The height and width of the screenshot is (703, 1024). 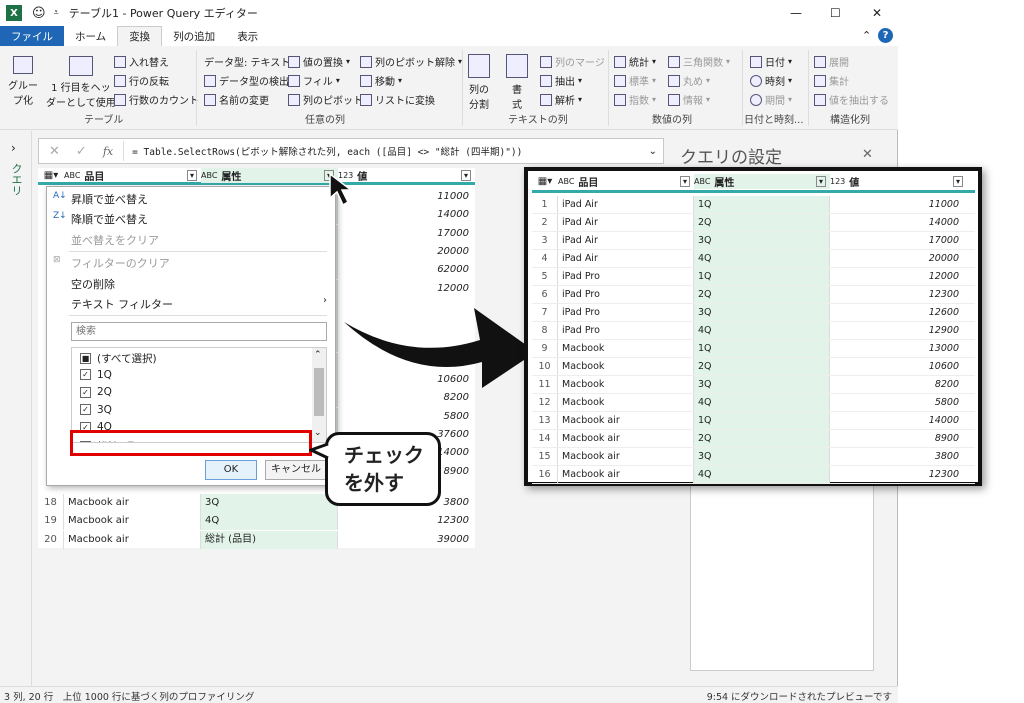 I want to click on list-scrollbar: ⌃ ⌄, so click(x=319, y=395).